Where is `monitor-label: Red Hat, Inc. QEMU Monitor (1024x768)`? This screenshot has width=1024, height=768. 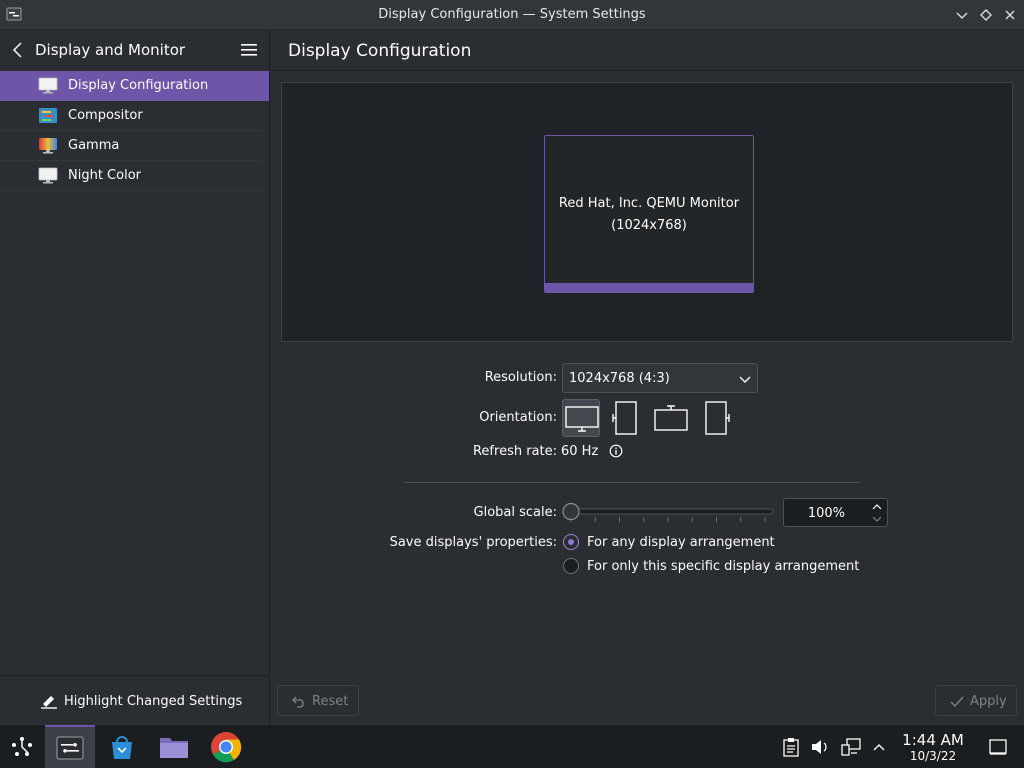
monitor-label: Red Hat, Inc. QEMU Monitor (1024x768) is located at coordinates (649, 215).